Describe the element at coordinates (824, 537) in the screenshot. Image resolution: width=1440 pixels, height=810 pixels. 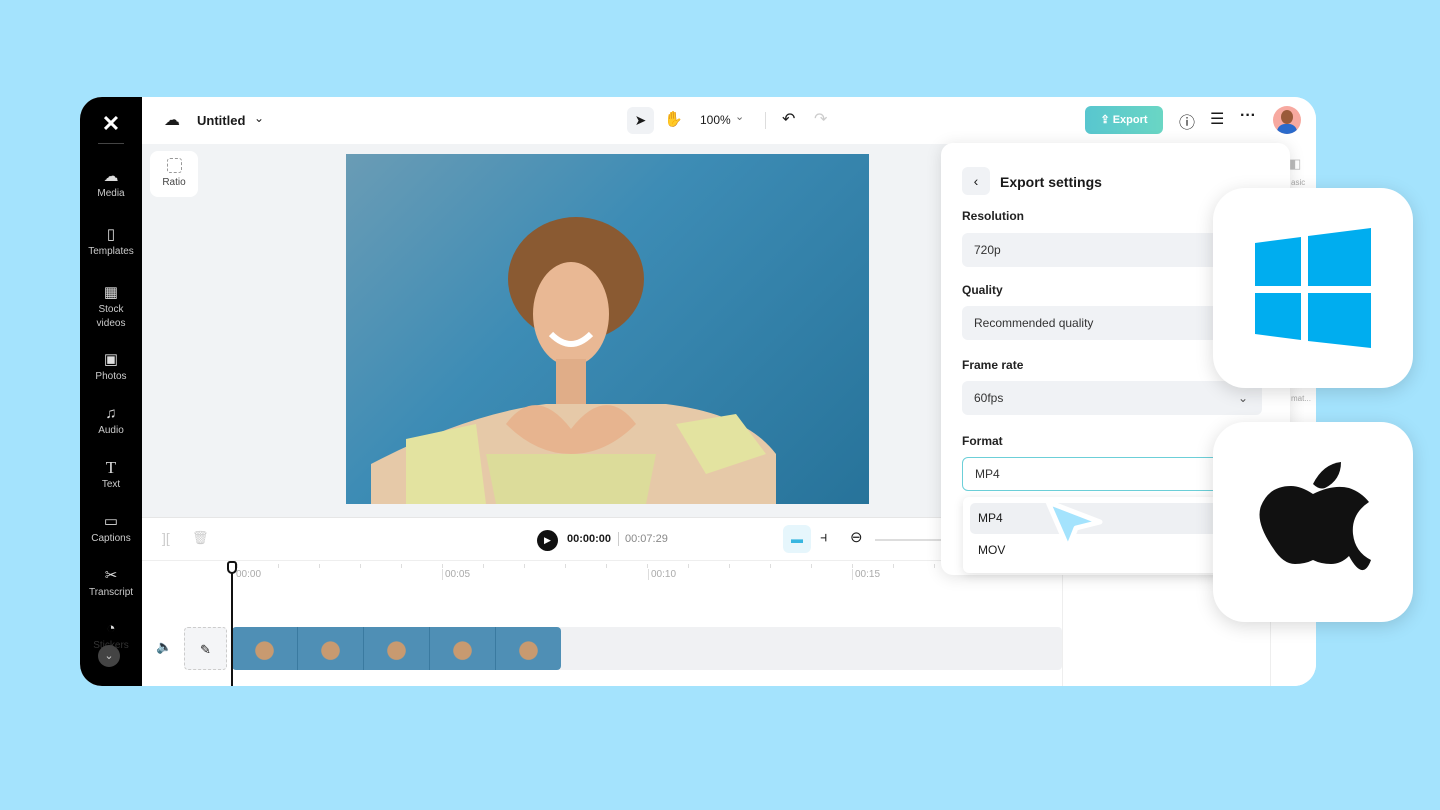
I see `split-clip-icon: ⫞` at that location.